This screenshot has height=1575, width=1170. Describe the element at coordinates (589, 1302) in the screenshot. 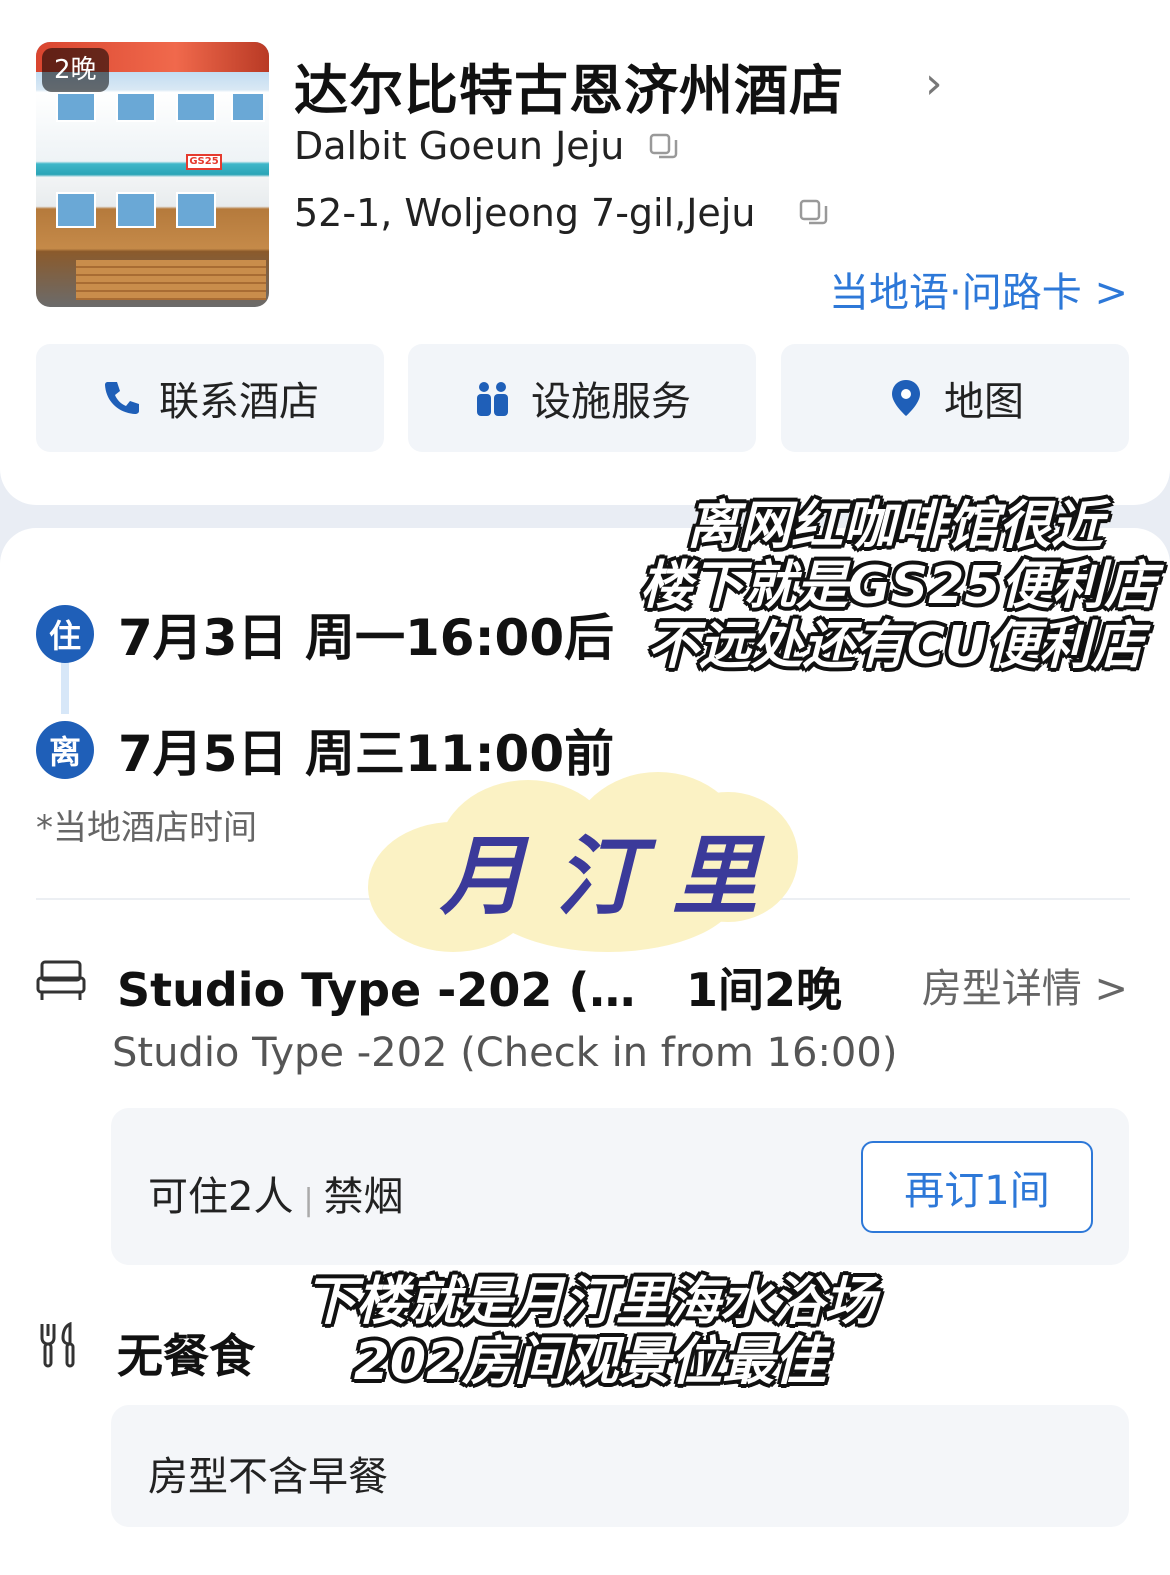

I see `caption-line: 下楼就是月汀里海水浴场` at that location.